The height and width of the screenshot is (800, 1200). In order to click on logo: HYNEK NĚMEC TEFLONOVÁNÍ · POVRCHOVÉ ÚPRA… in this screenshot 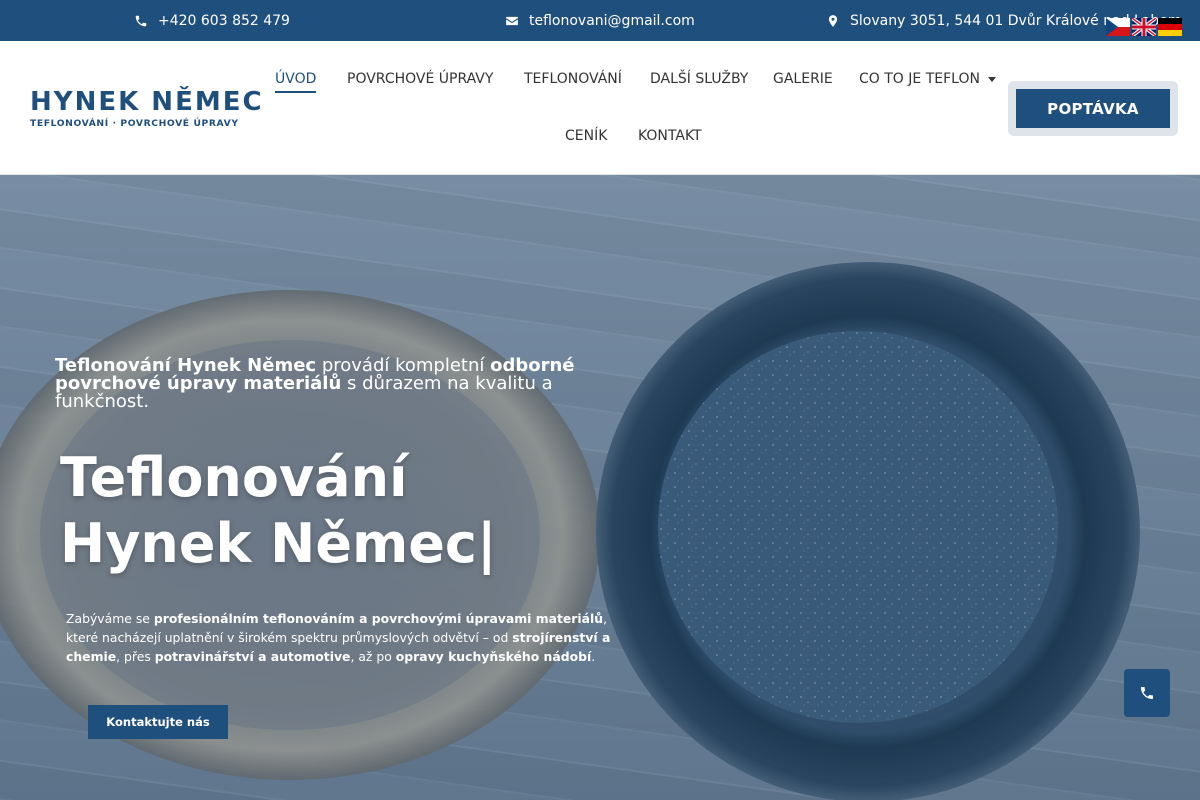, I will do `click(147, 108)`.